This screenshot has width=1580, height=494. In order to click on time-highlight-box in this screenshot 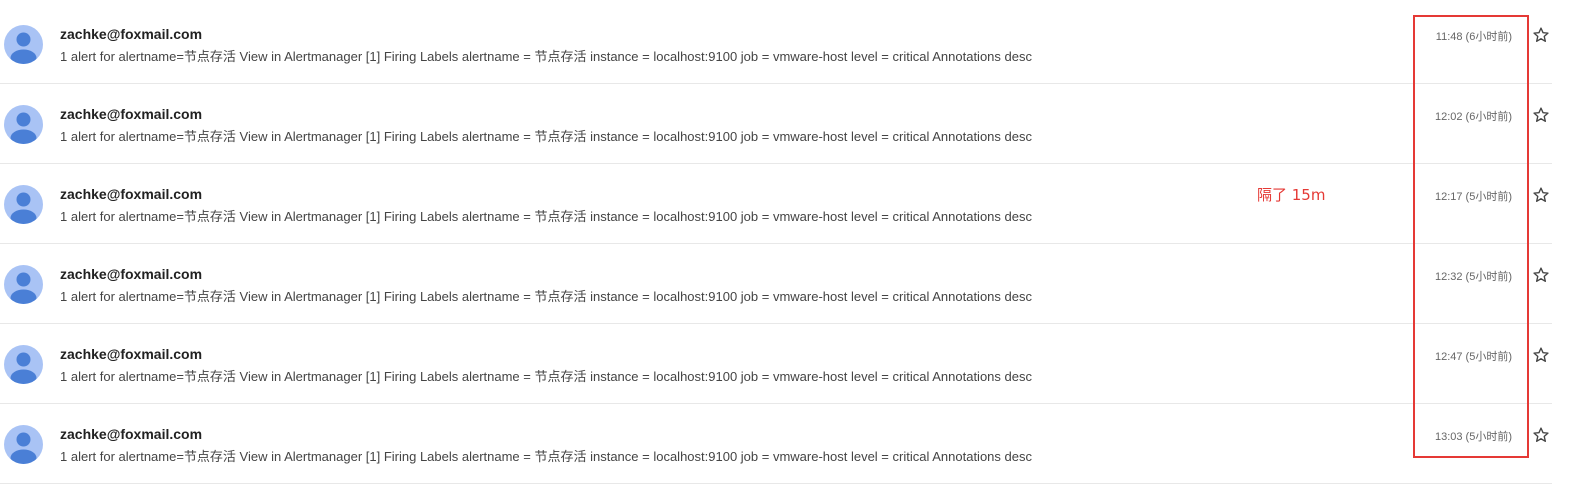, I will do `click(1471, 236)`.